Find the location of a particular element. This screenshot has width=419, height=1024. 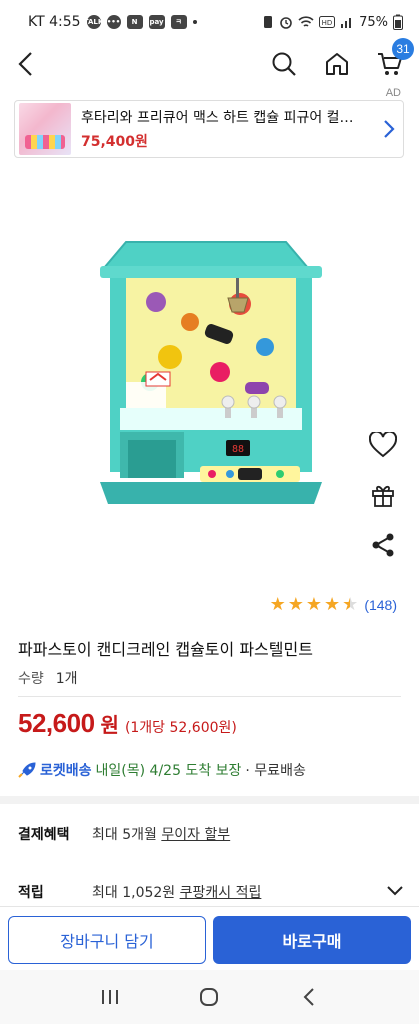

back-button is located at coordinates (26, 64).